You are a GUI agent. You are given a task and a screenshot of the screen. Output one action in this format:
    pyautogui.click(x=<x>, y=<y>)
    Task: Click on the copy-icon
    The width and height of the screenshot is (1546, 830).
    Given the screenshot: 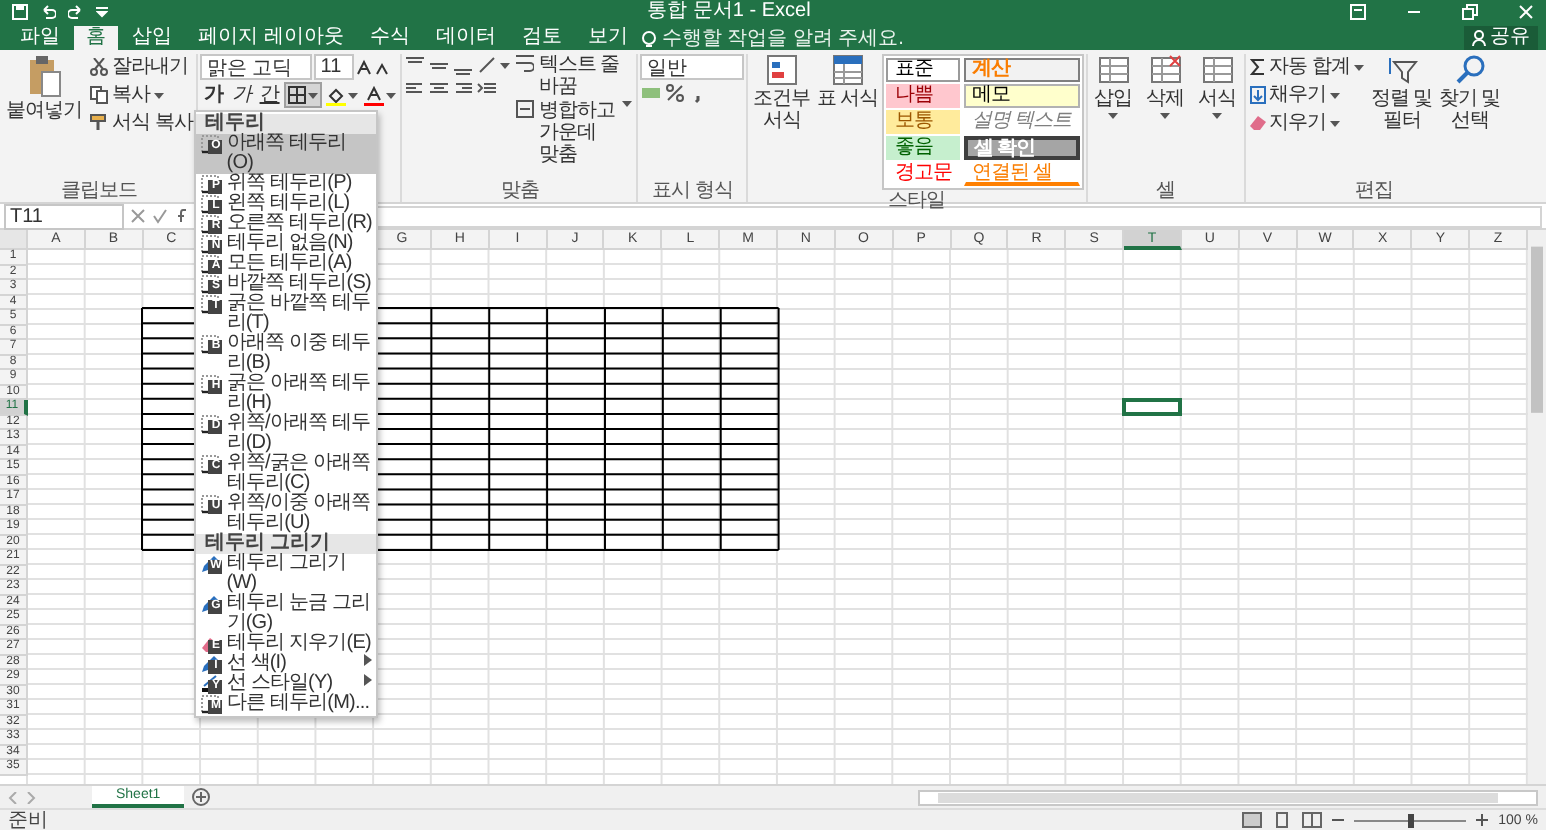 What is the action you would take?
    pyautogui.click(x=99, y=95)
    